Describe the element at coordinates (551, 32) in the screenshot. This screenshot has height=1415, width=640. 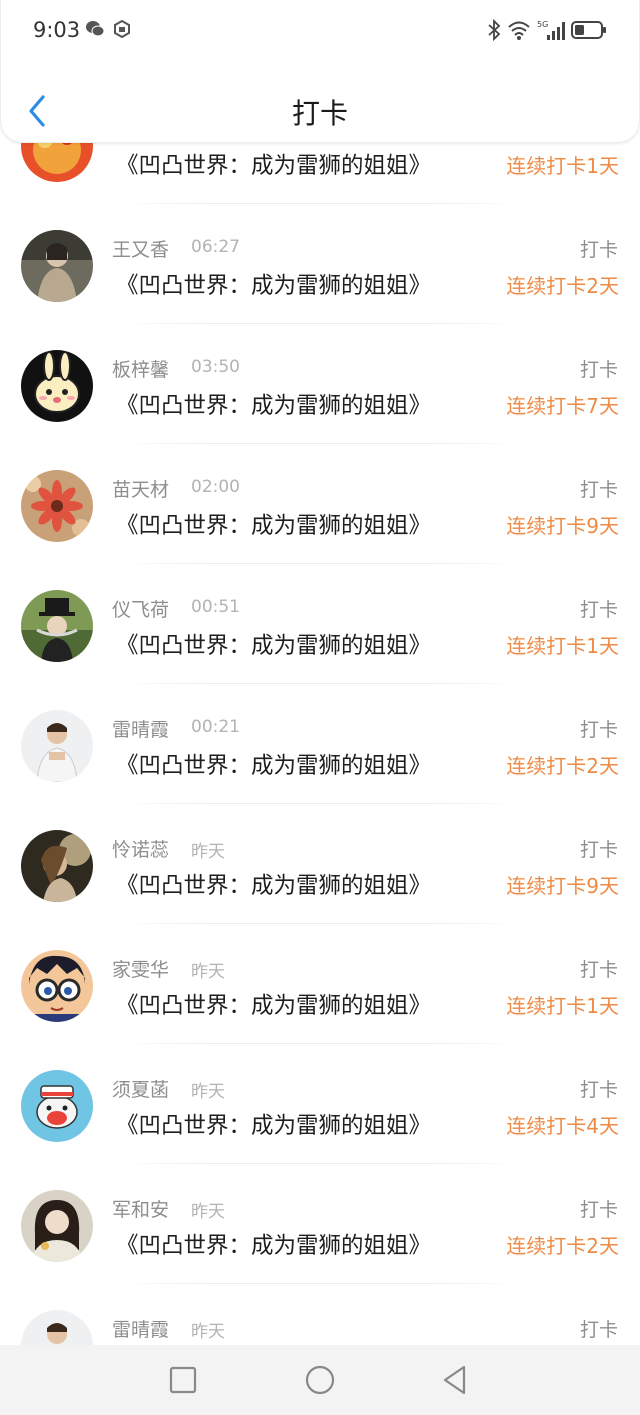
I see `5g-signal-icon: 5G` at that location.